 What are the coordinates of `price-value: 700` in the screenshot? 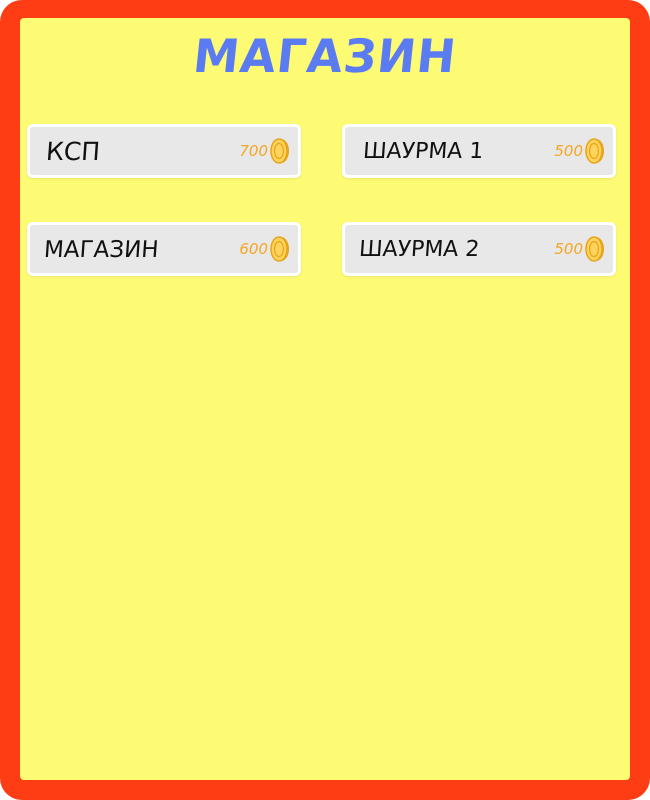 It's located at (253, 151).